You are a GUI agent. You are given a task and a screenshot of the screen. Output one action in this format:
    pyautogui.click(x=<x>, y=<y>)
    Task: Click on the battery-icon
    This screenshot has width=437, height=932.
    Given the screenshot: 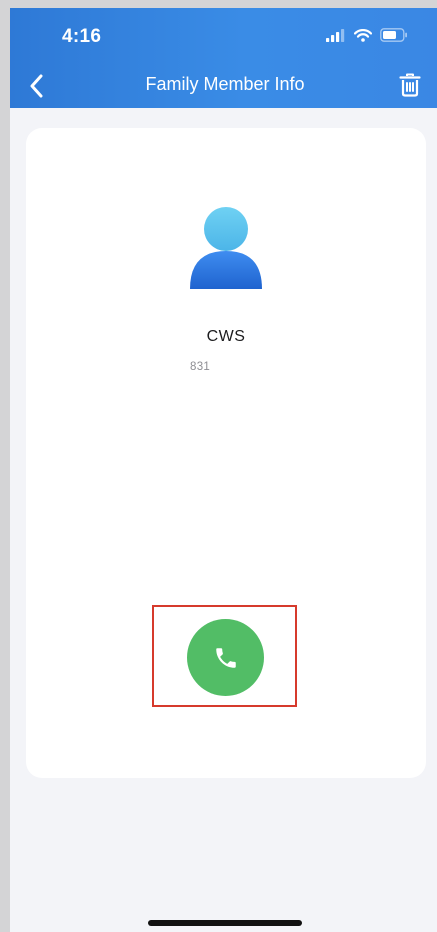 What is the action you would take?
    pyautogui.click(x=393, y=35)
    